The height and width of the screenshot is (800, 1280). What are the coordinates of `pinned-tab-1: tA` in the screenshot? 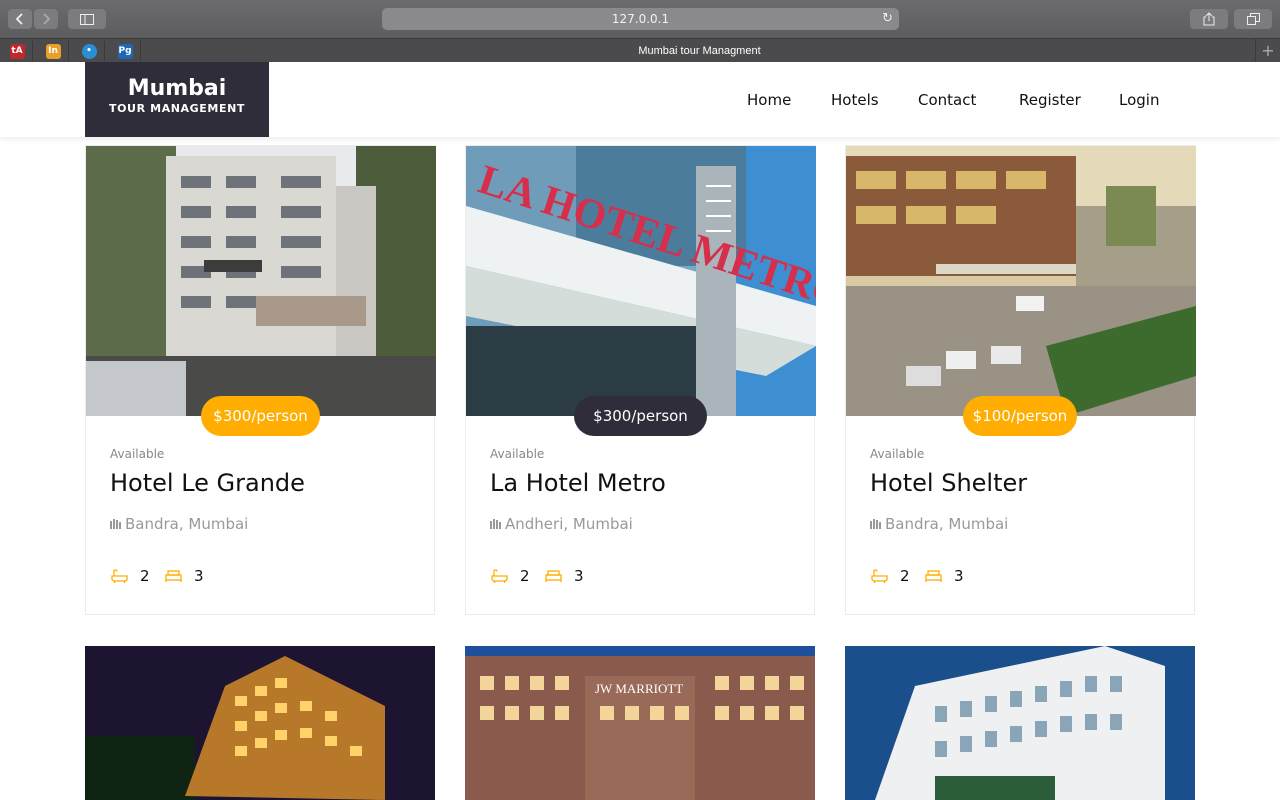 It's located at (17, 51).